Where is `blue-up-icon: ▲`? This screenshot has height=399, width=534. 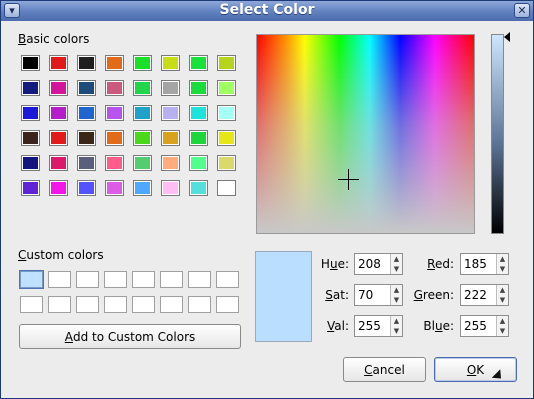 blue-up-icon: ▲ is located at coordinates (502, 321).